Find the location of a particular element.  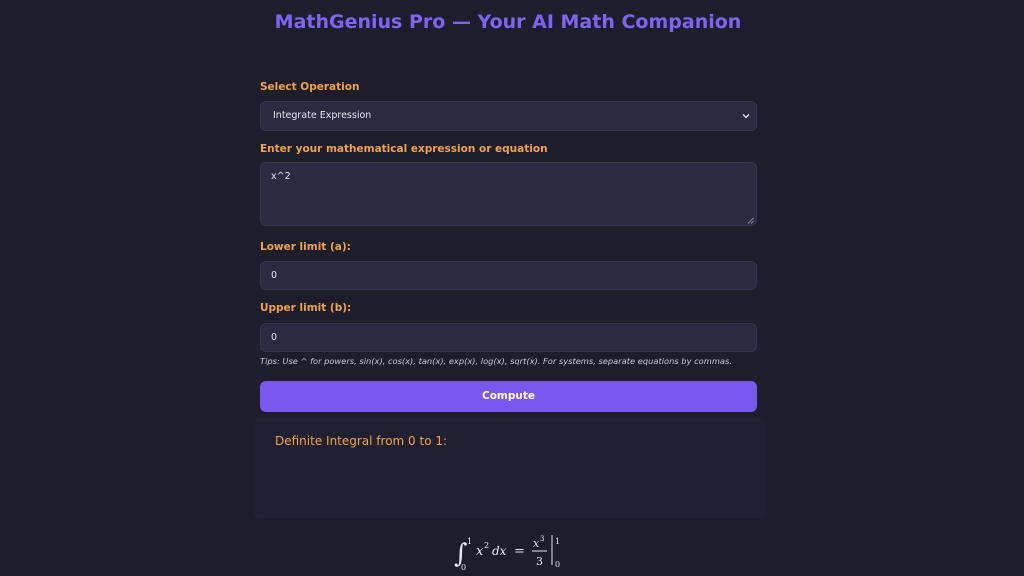

integral-upper-limit: 1 is located at coordinates (469, 541).